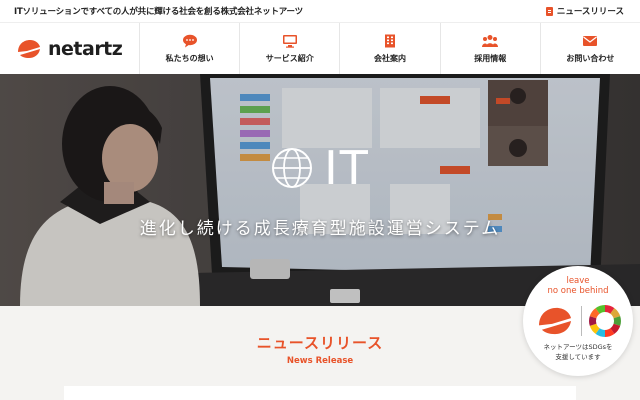  What do you see at coordinates (578, 281) in the screenshot?
I see `sdgs-slogan-line1: leave` at bounding box center [578, 281].